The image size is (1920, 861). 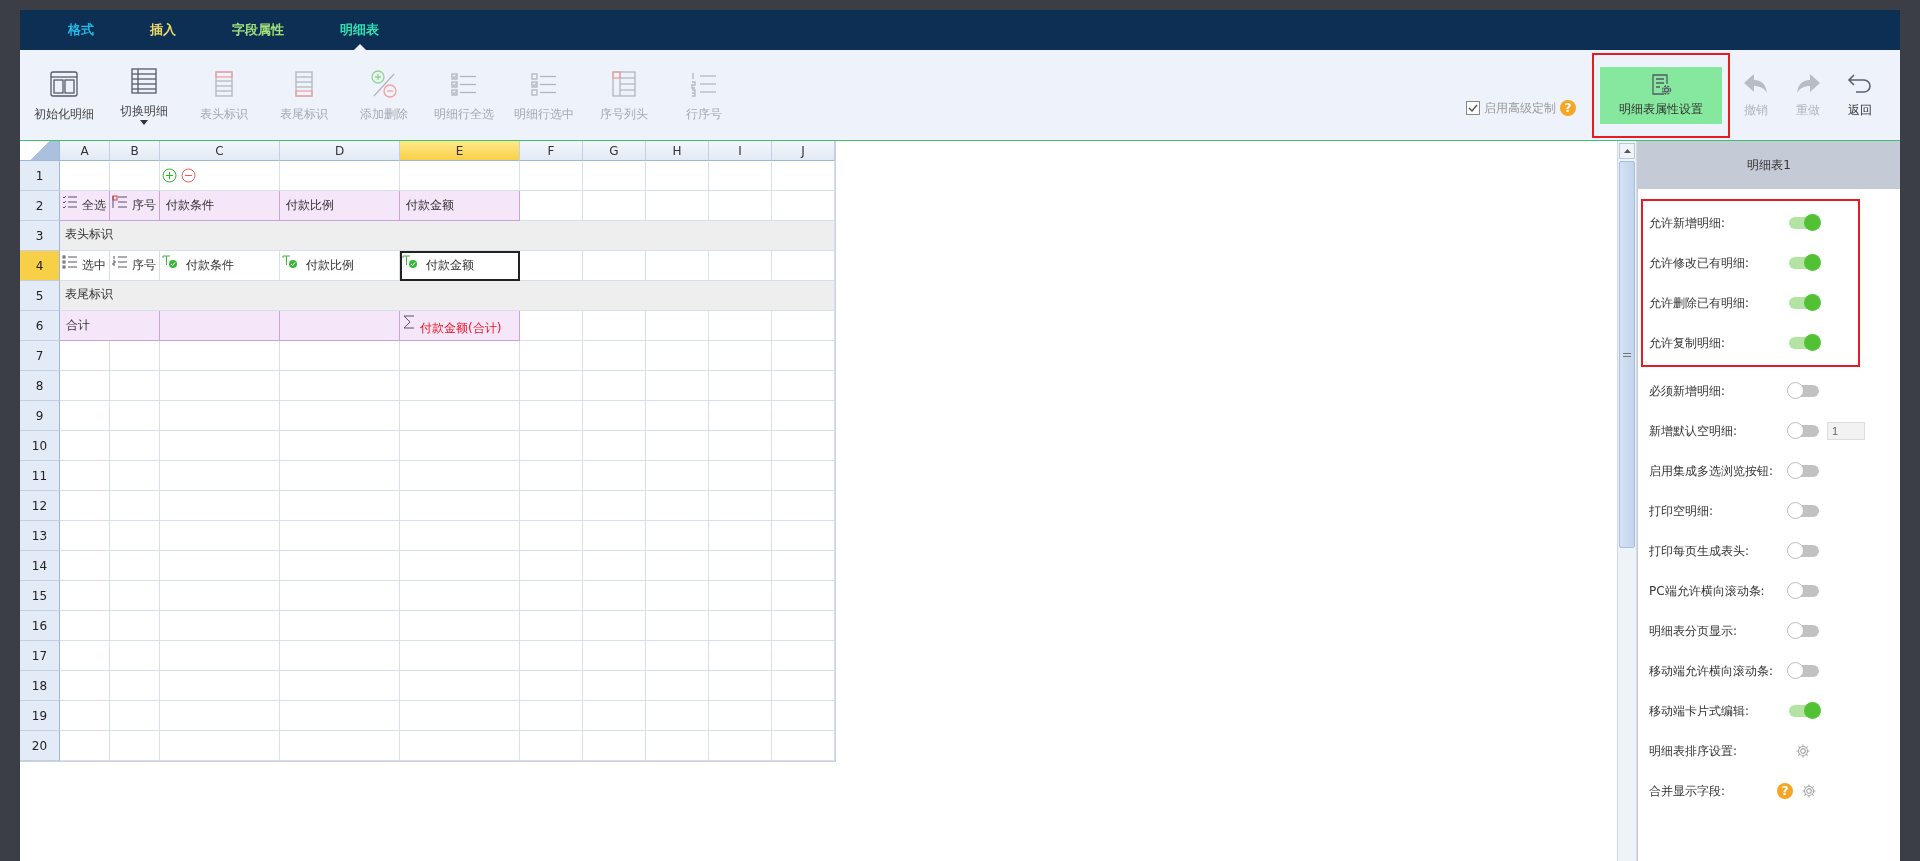 What do you see at coordinates (81, 30) in the screenshot?
I see `tab: 格式` at bounding box center [81, 30].